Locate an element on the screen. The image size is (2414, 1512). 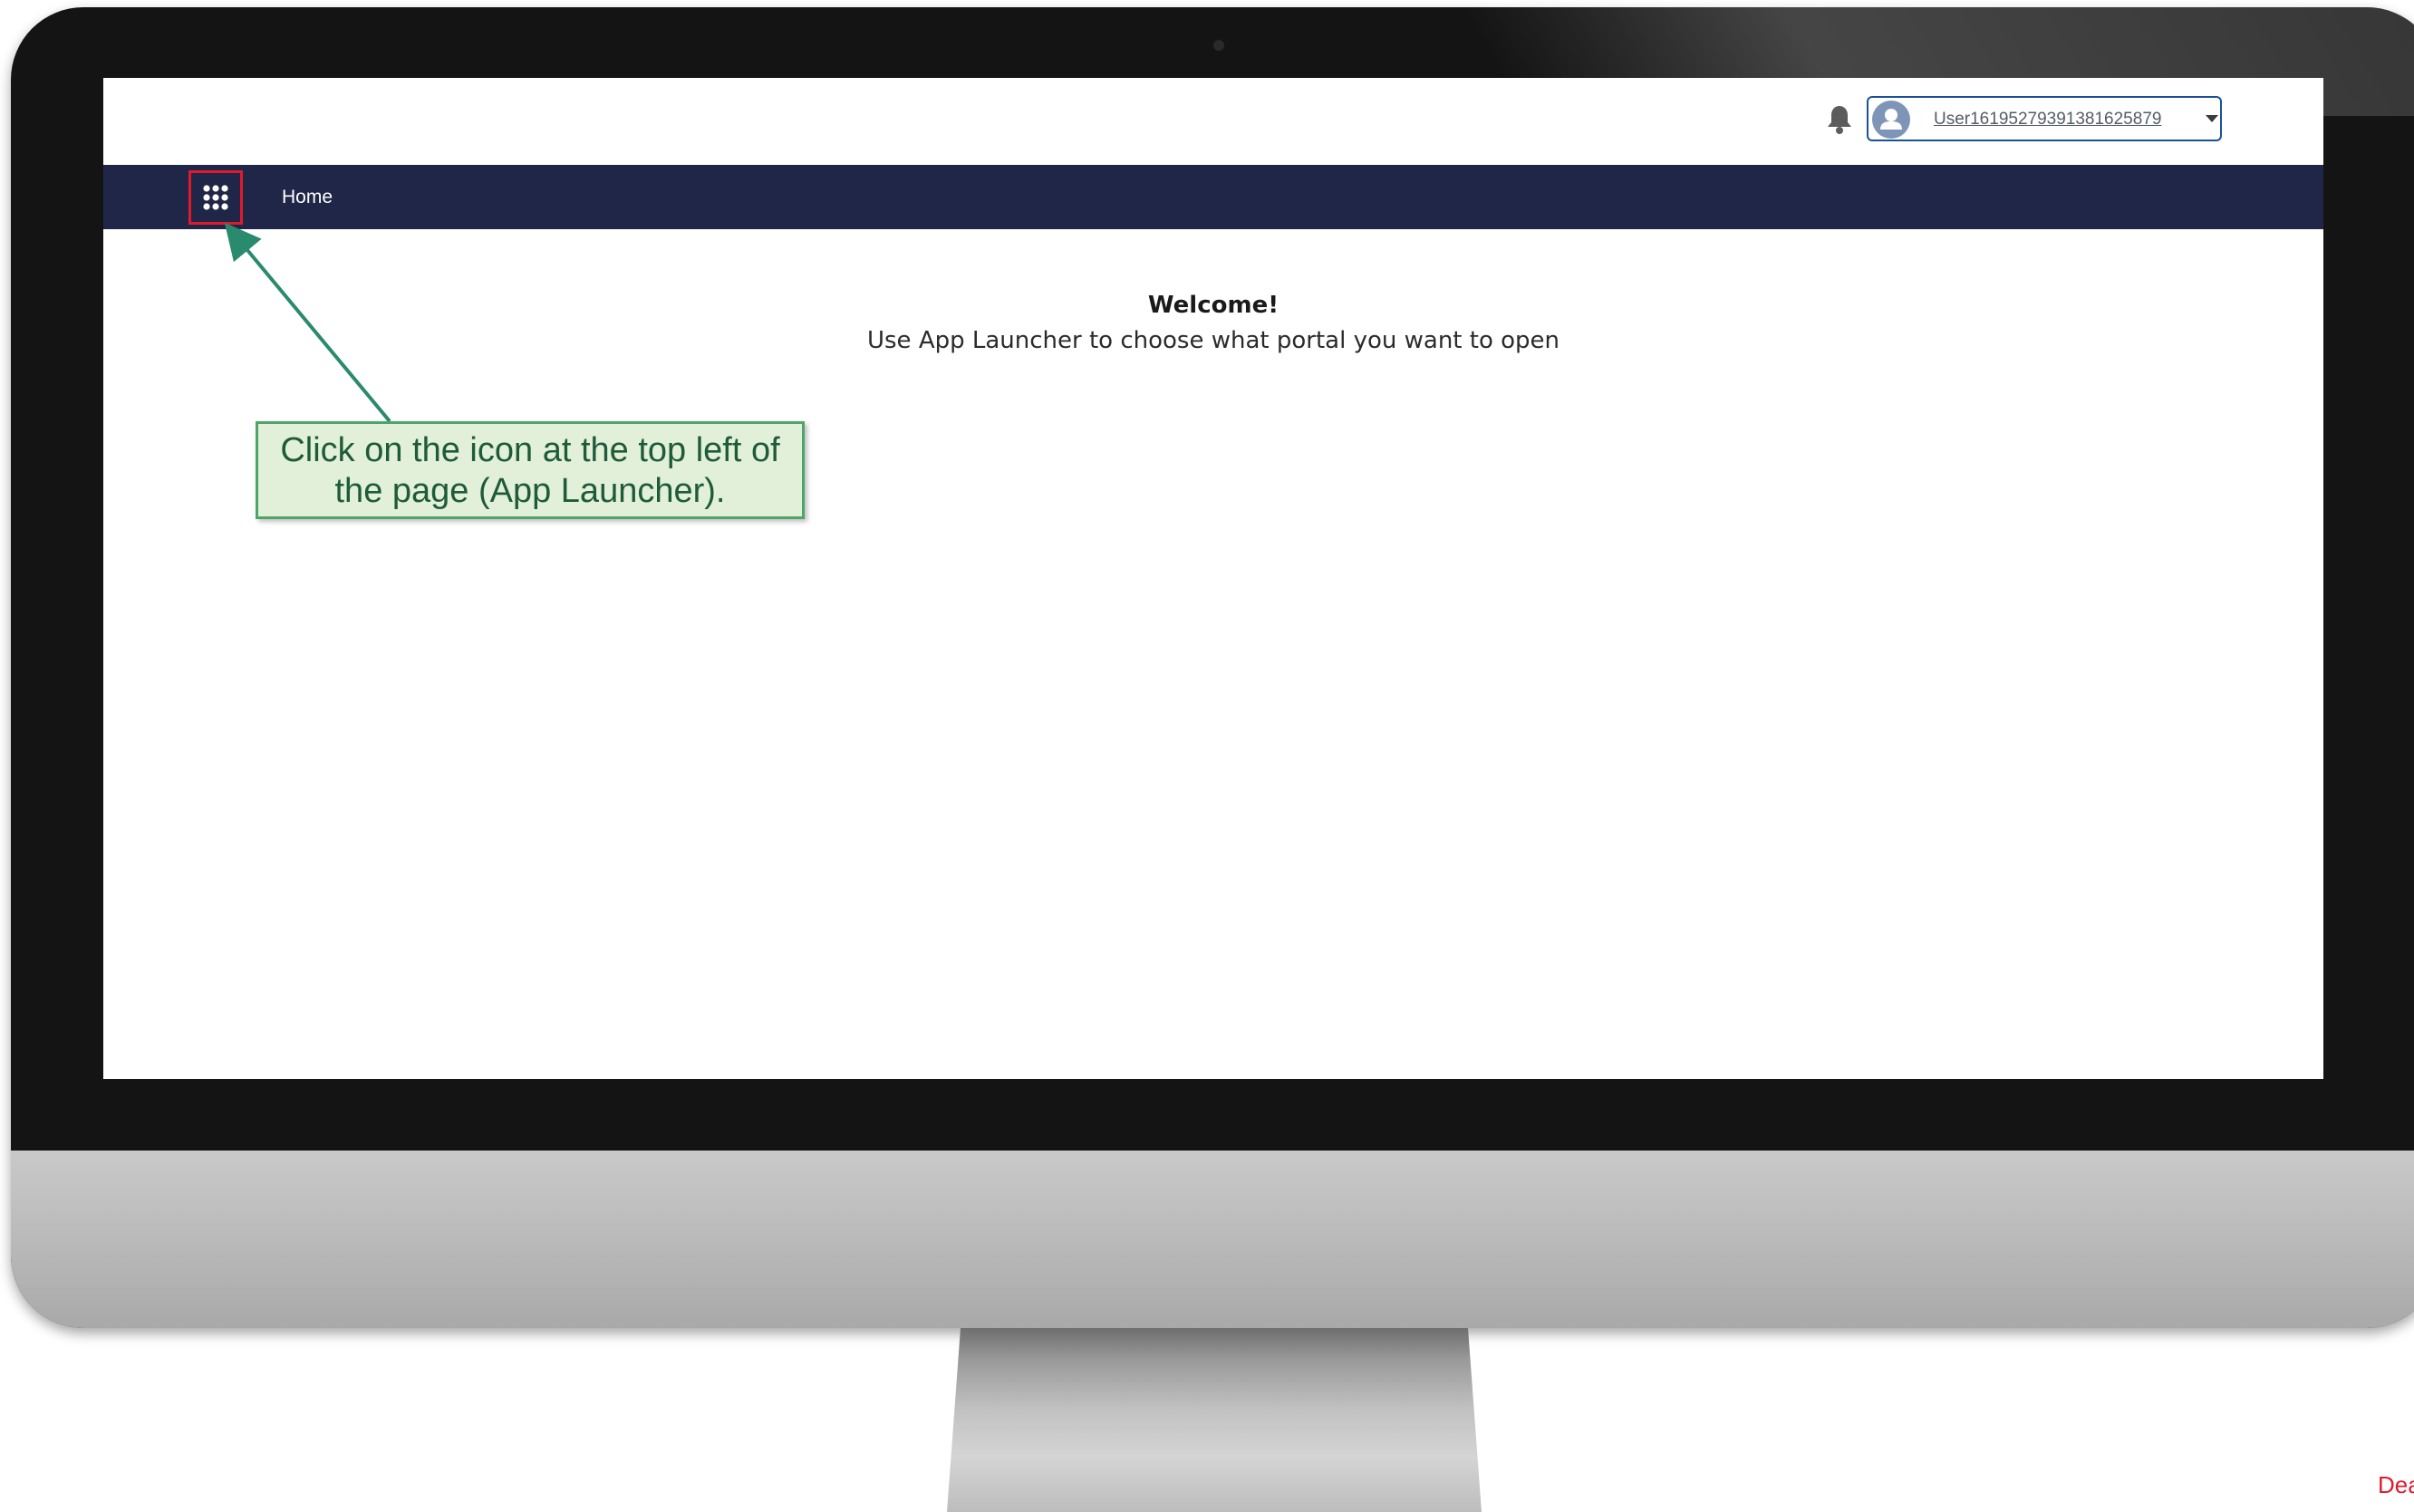
app-launcher-grid-icon is located at coordinates (216, 197).